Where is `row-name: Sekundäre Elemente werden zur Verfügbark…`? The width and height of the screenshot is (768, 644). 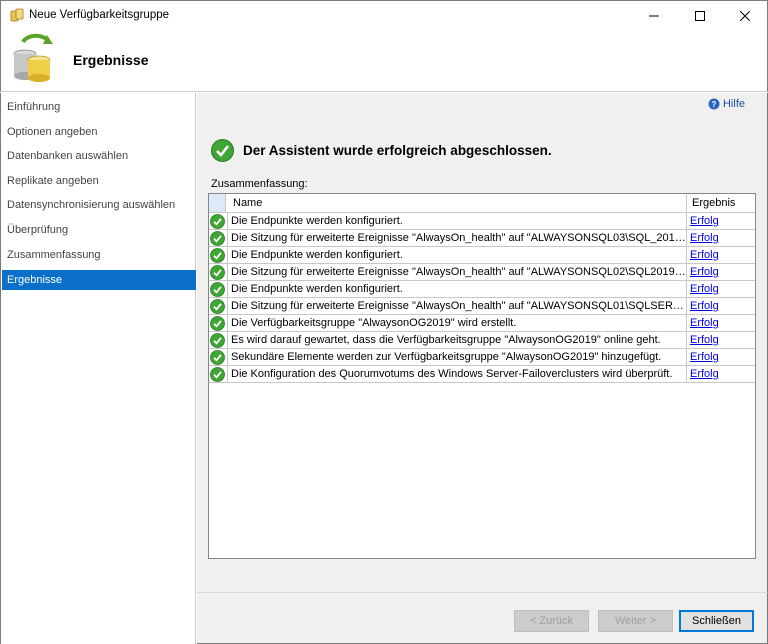 row-name: Sekundäre Elemente werden zur Verfügbark… is located at coordinates (457, 357).